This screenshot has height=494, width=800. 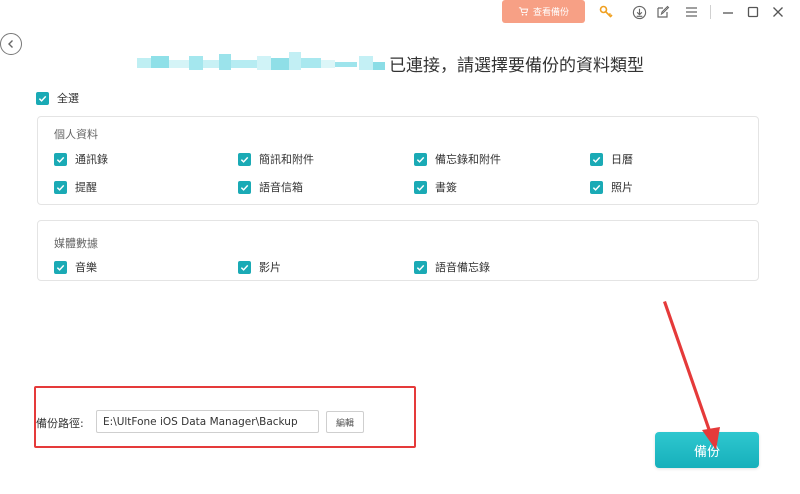 I want to click on media-data-panel: 媒體數據 音樂 影片 語音備忘錄, so click(x=398, y=250).